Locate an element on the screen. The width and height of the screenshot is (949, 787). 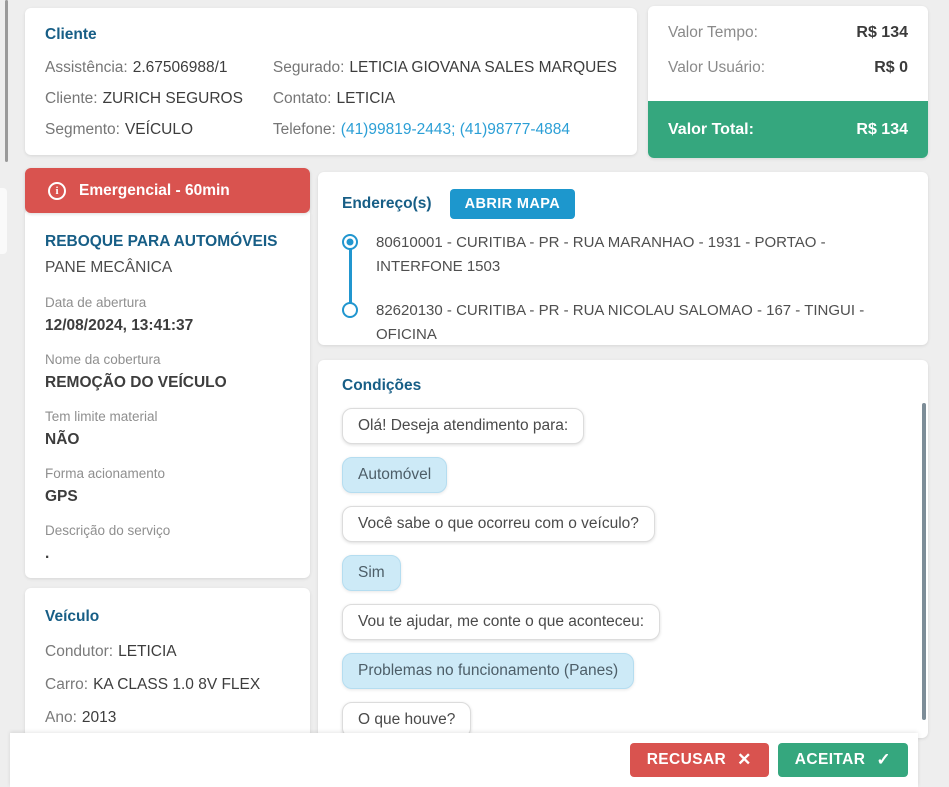
info-icon: i is located at coordinates (57, 190).